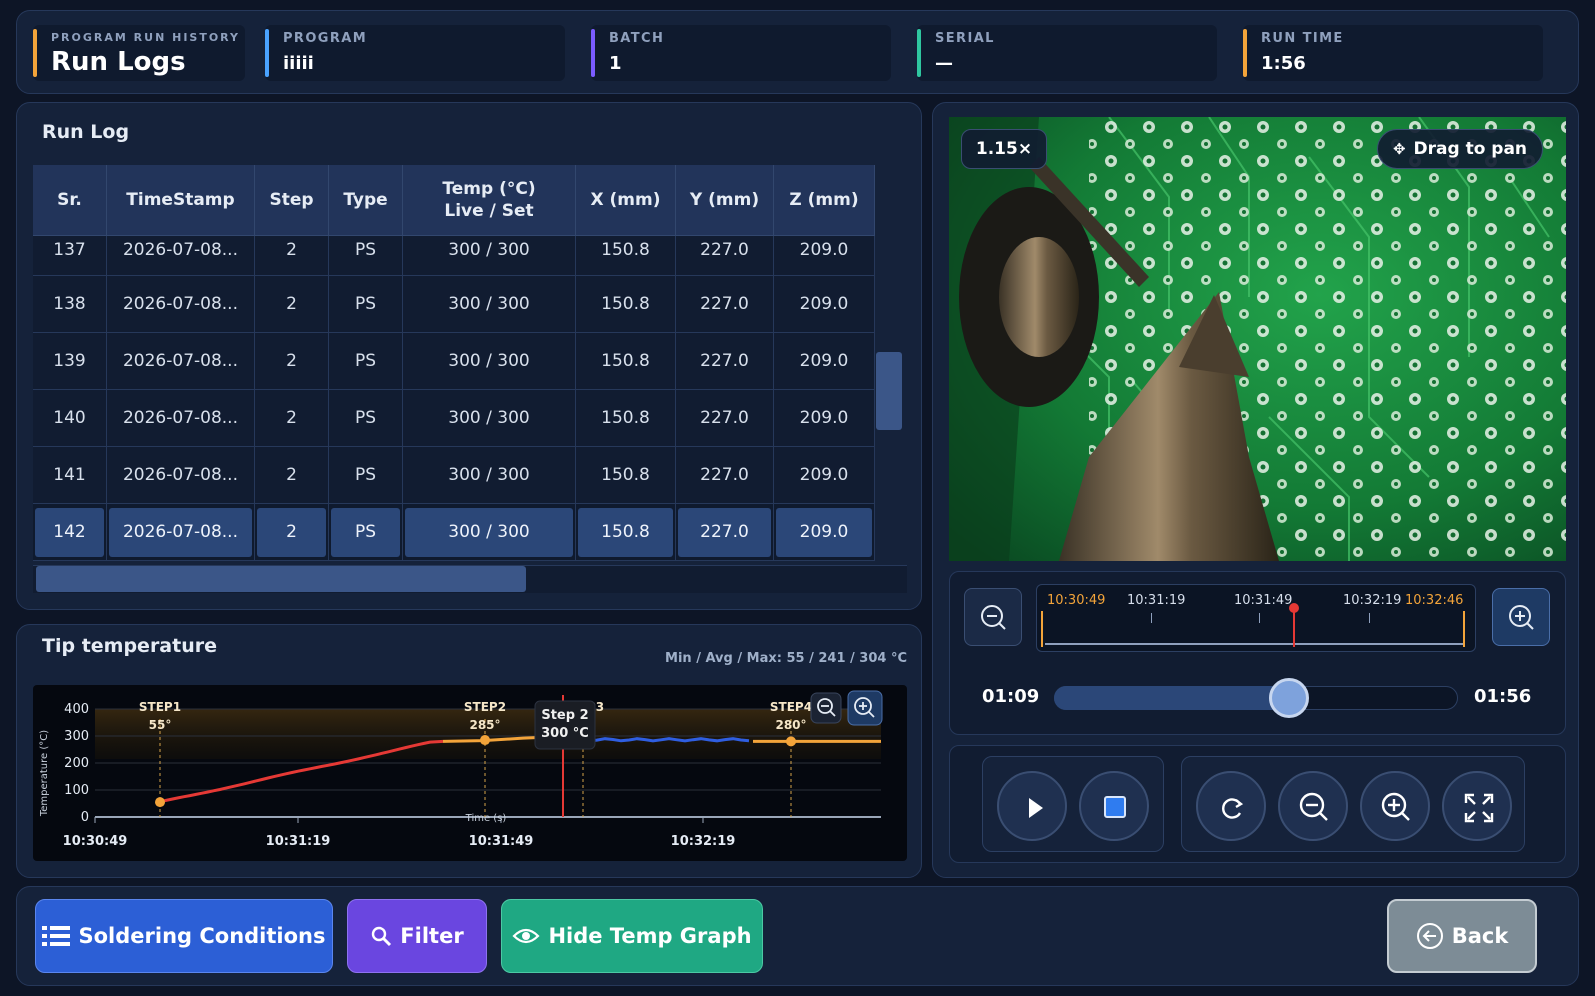  I want to click on chart-zoom-in-icon, so click(865, 708).